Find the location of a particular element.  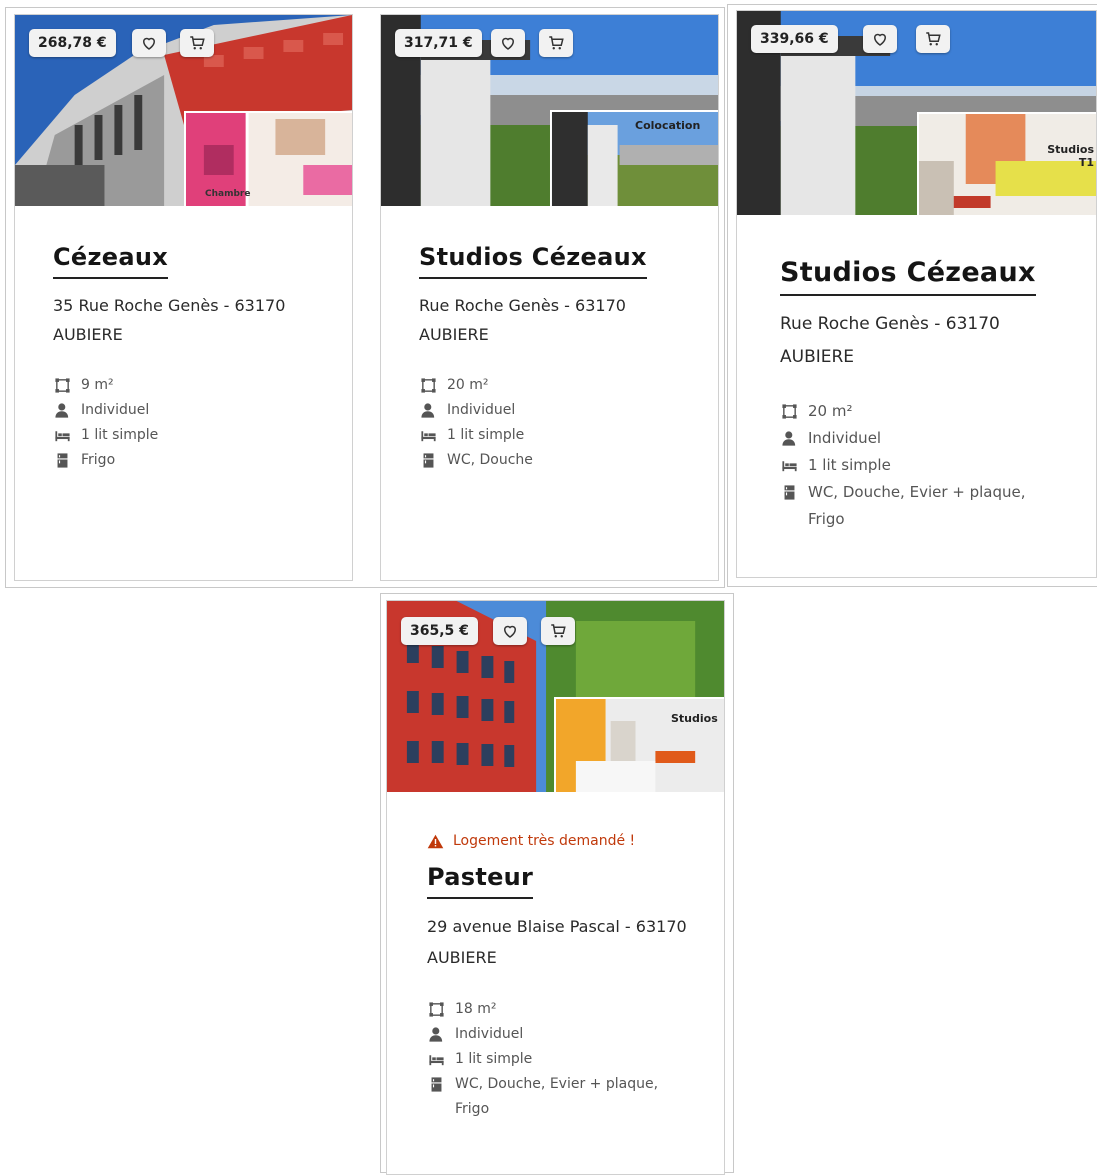

residence-title: Pasteur is located at coordinates (480, 881).